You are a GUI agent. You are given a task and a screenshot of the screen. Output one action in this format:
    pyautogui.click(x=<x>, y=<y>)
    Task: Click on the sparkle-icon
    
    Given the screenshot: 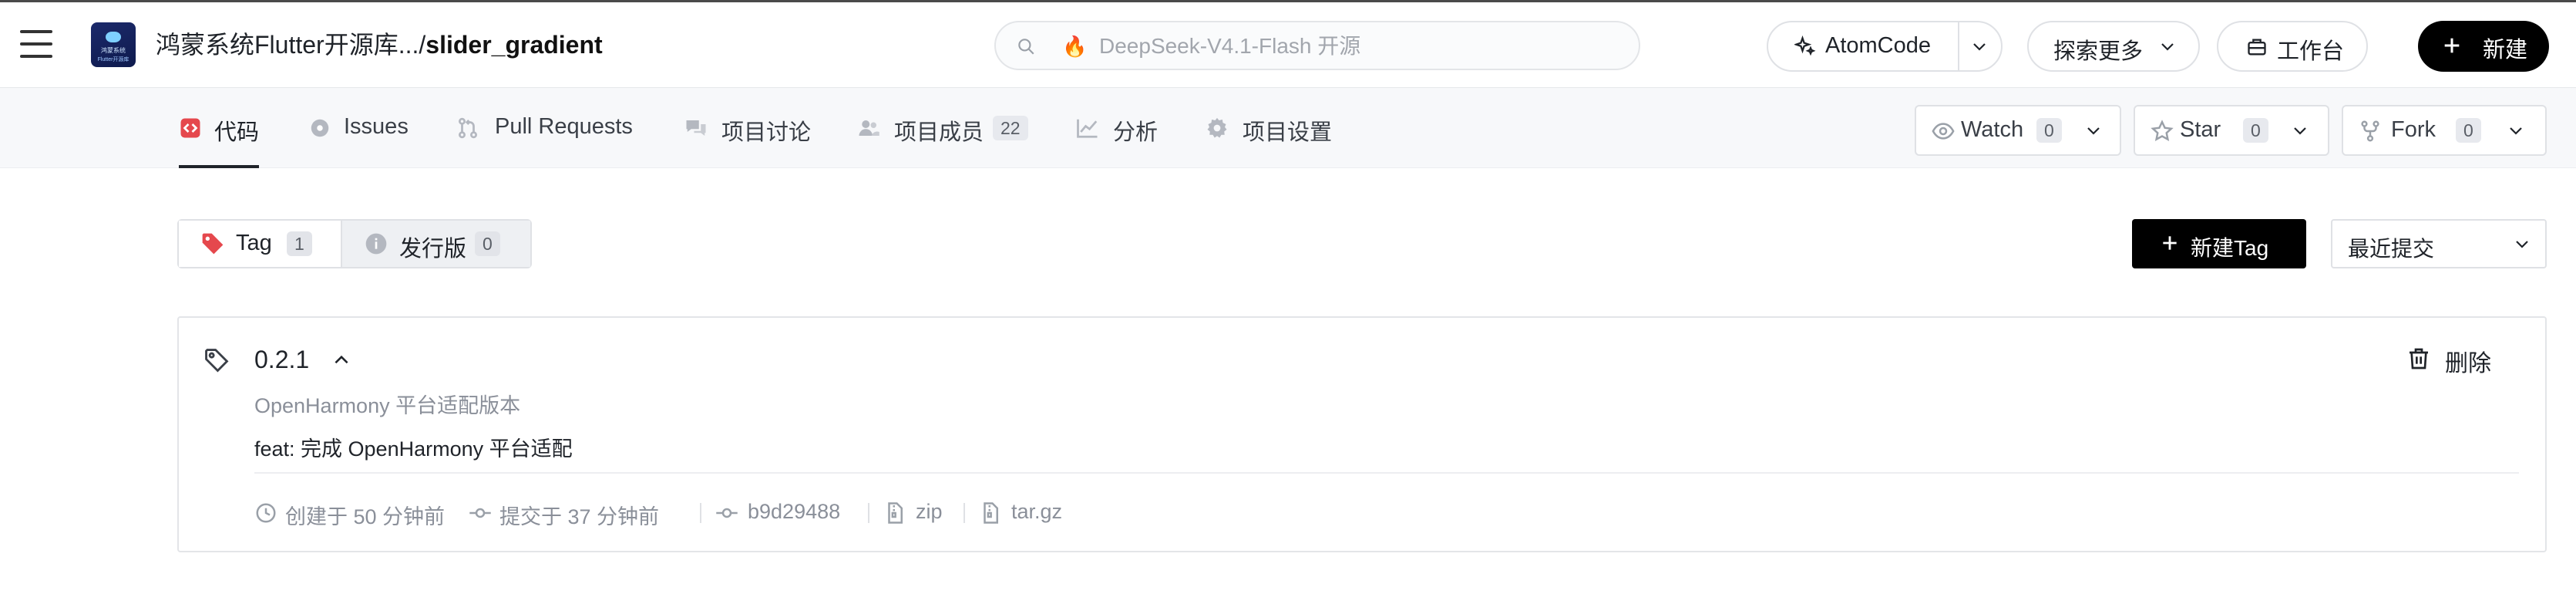 What is the action you would take?
    pyautogui.click(x=1805, y=45)
    